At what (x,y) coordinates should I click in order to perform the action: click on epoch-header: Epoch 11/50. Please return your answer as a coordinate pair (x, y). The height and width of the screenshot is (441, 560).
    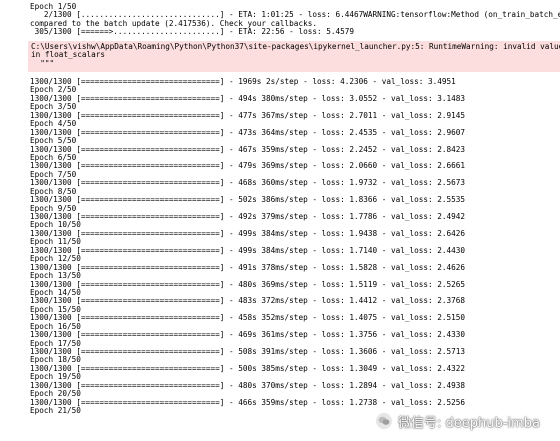
    Looking at the image, I should click on (55, 242).